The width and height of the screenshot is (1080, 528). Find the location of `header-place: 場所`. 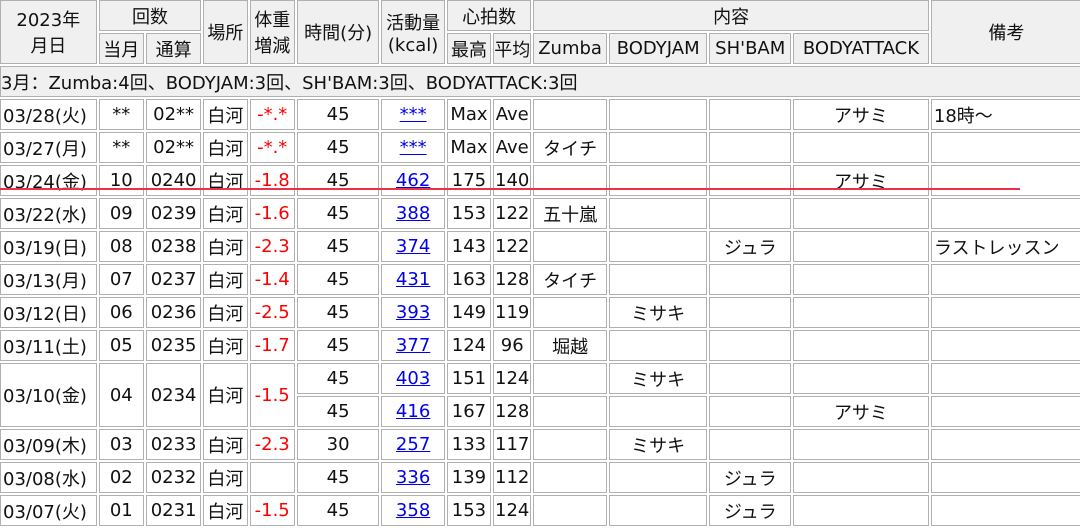

header-place: 場所 is located at coordinates (225, 32).